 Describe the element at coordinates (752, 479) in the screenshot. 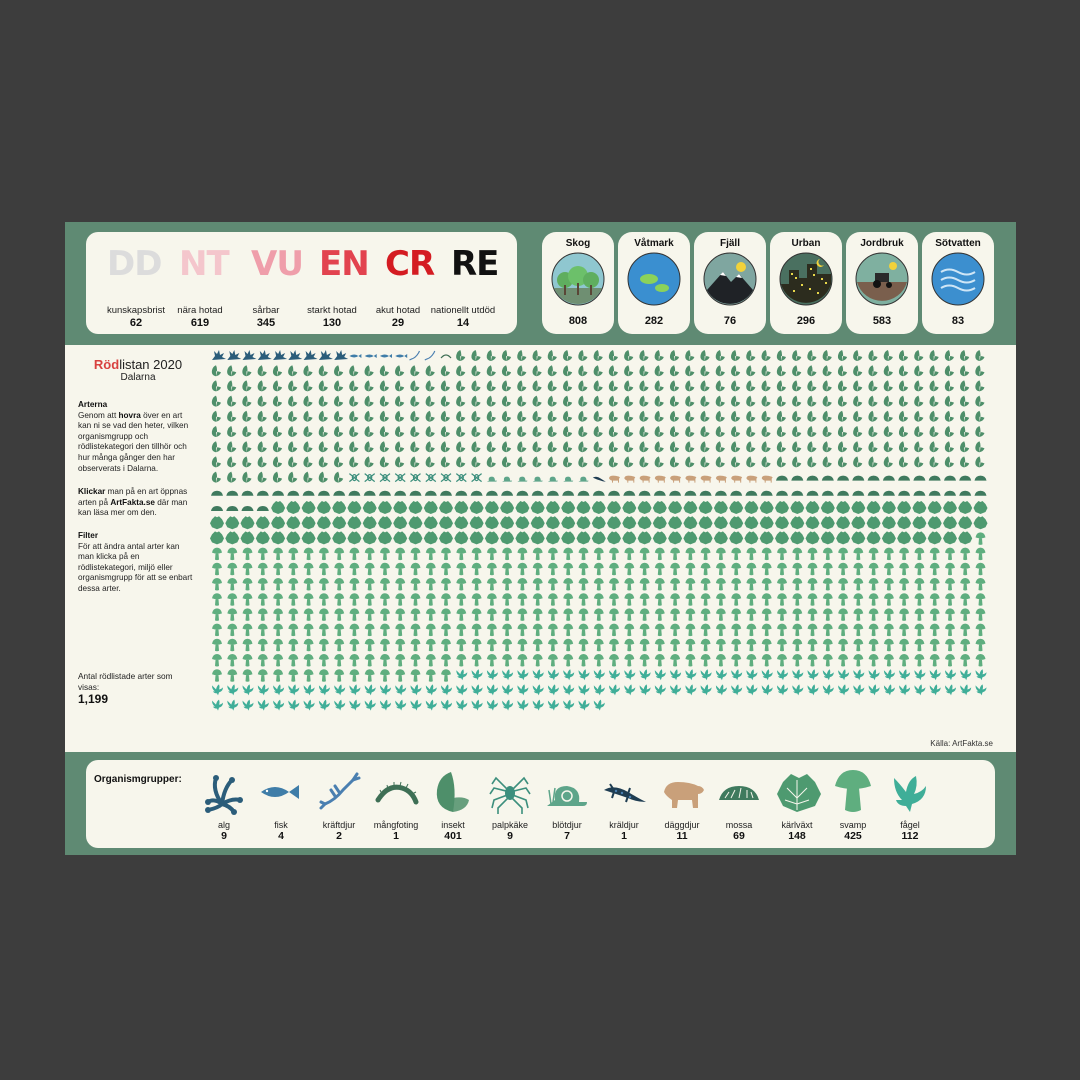

I see `species-bear-icon` at that location.